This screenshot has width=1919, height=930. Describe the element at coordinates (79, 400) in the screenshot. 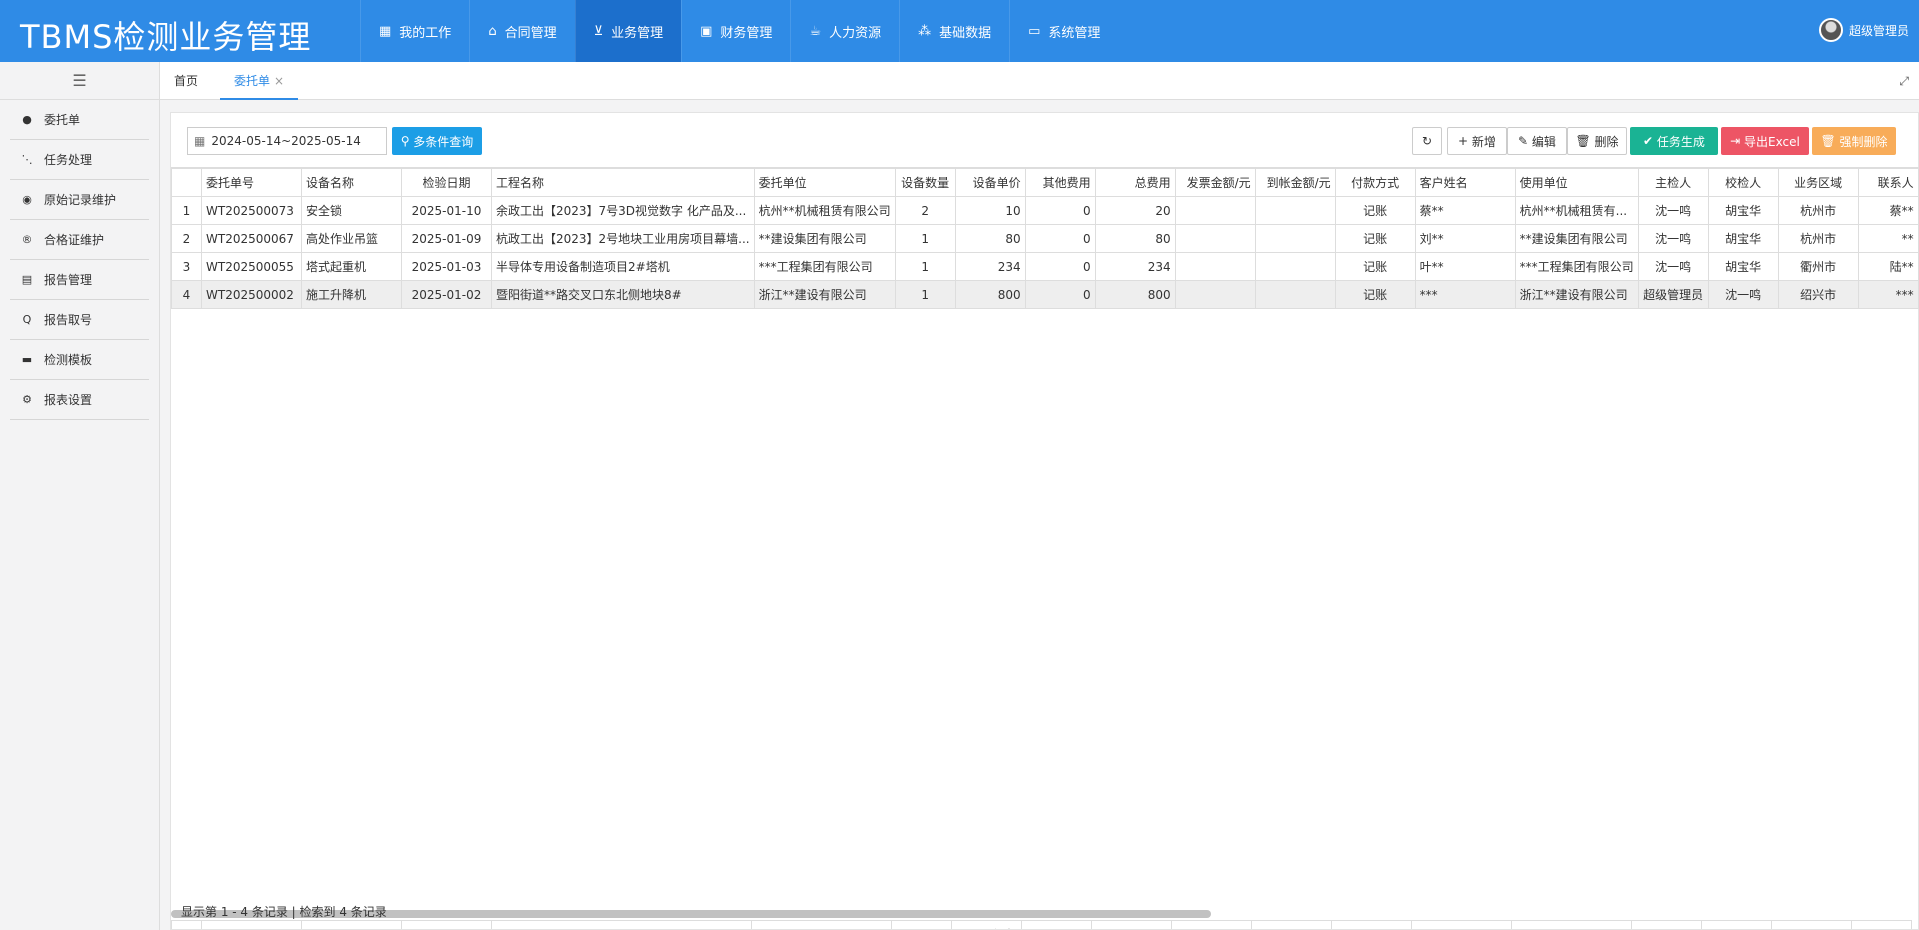

I see `sidebar-item-report-settings: ⚙ 报表设置` at that location.